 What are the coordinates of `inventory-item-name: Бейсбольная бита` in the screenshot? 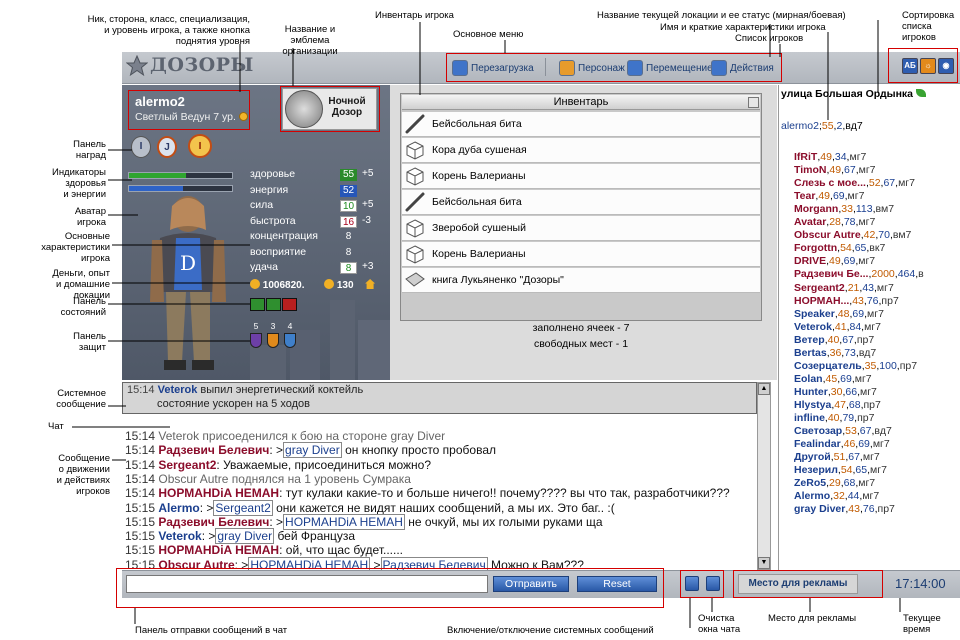 It's located at (477, 202).